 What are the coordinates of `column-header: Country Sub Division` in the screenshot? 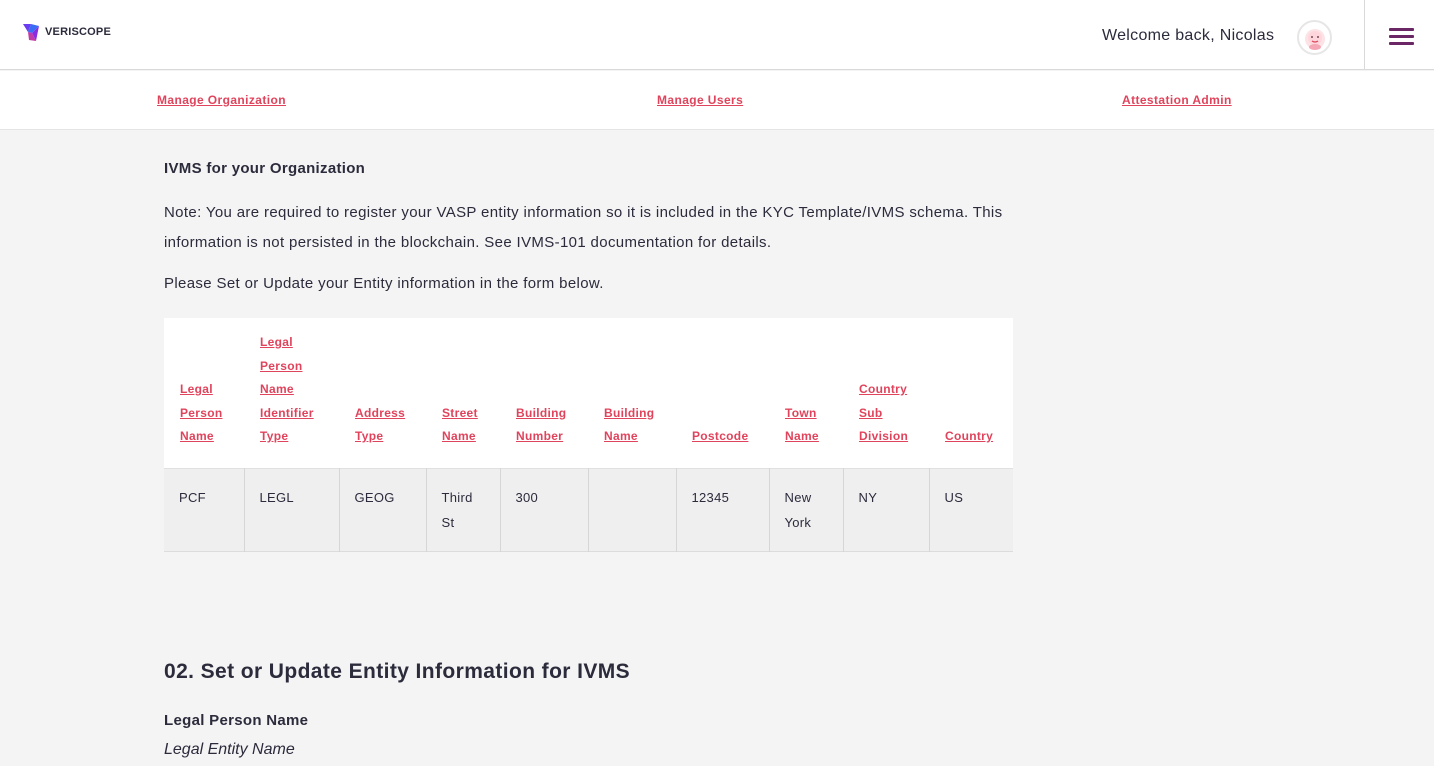 It's located at (886, 393).